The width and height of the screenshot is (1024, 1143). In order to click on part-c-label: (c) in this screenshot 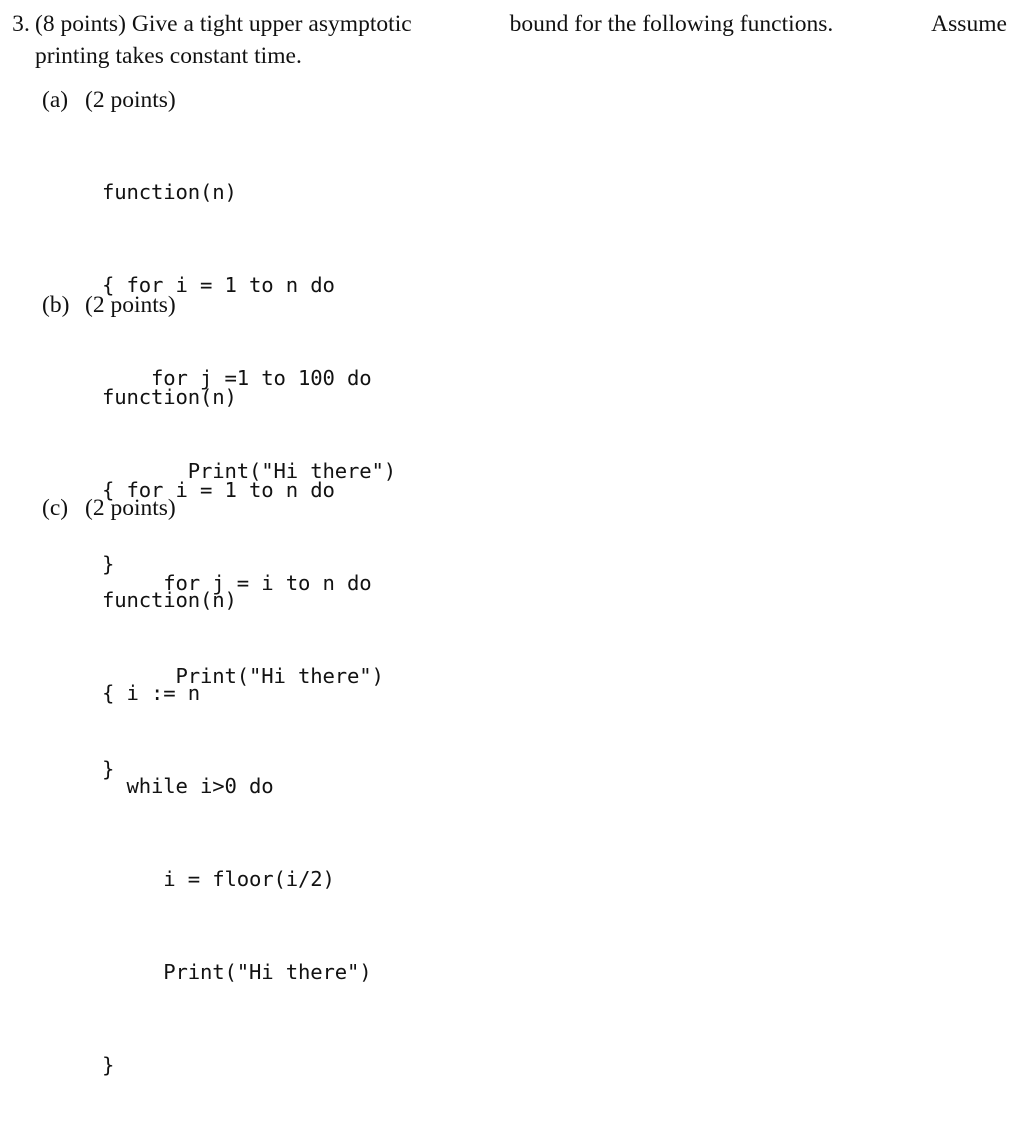, I will do `click(55, 508)`.